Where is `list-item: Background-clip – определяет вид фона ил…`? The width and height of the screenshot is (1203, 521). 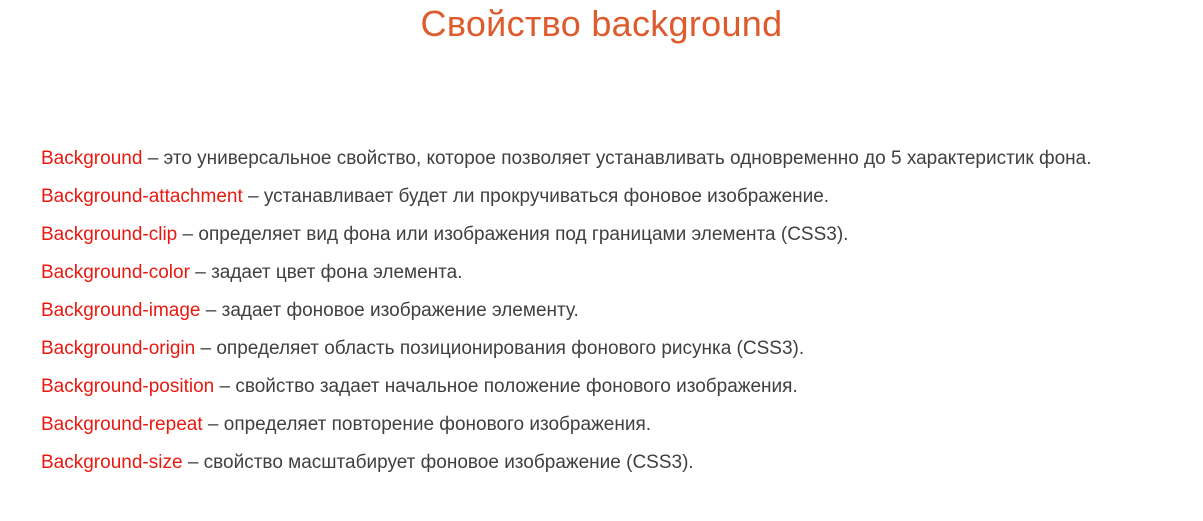
list-item: Background-clip – определяет вид фона ил… is located at coordinates (616, 237).